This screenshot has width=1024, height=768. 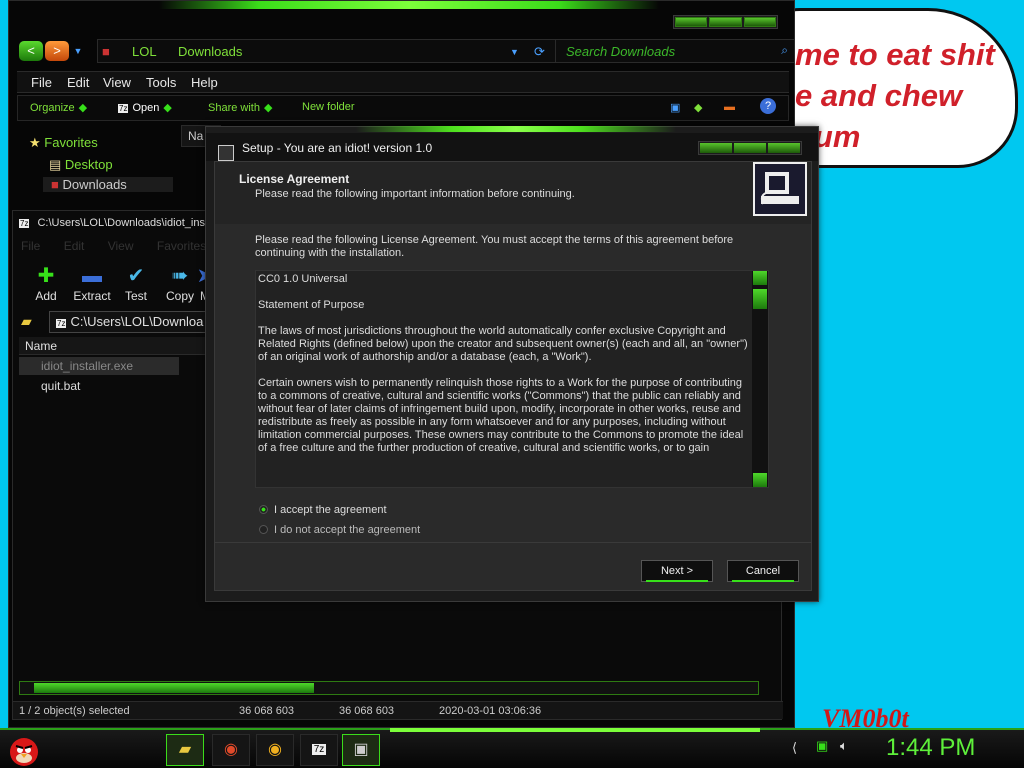 I want to click on help-icon: ?, so click(x=768, y=106).